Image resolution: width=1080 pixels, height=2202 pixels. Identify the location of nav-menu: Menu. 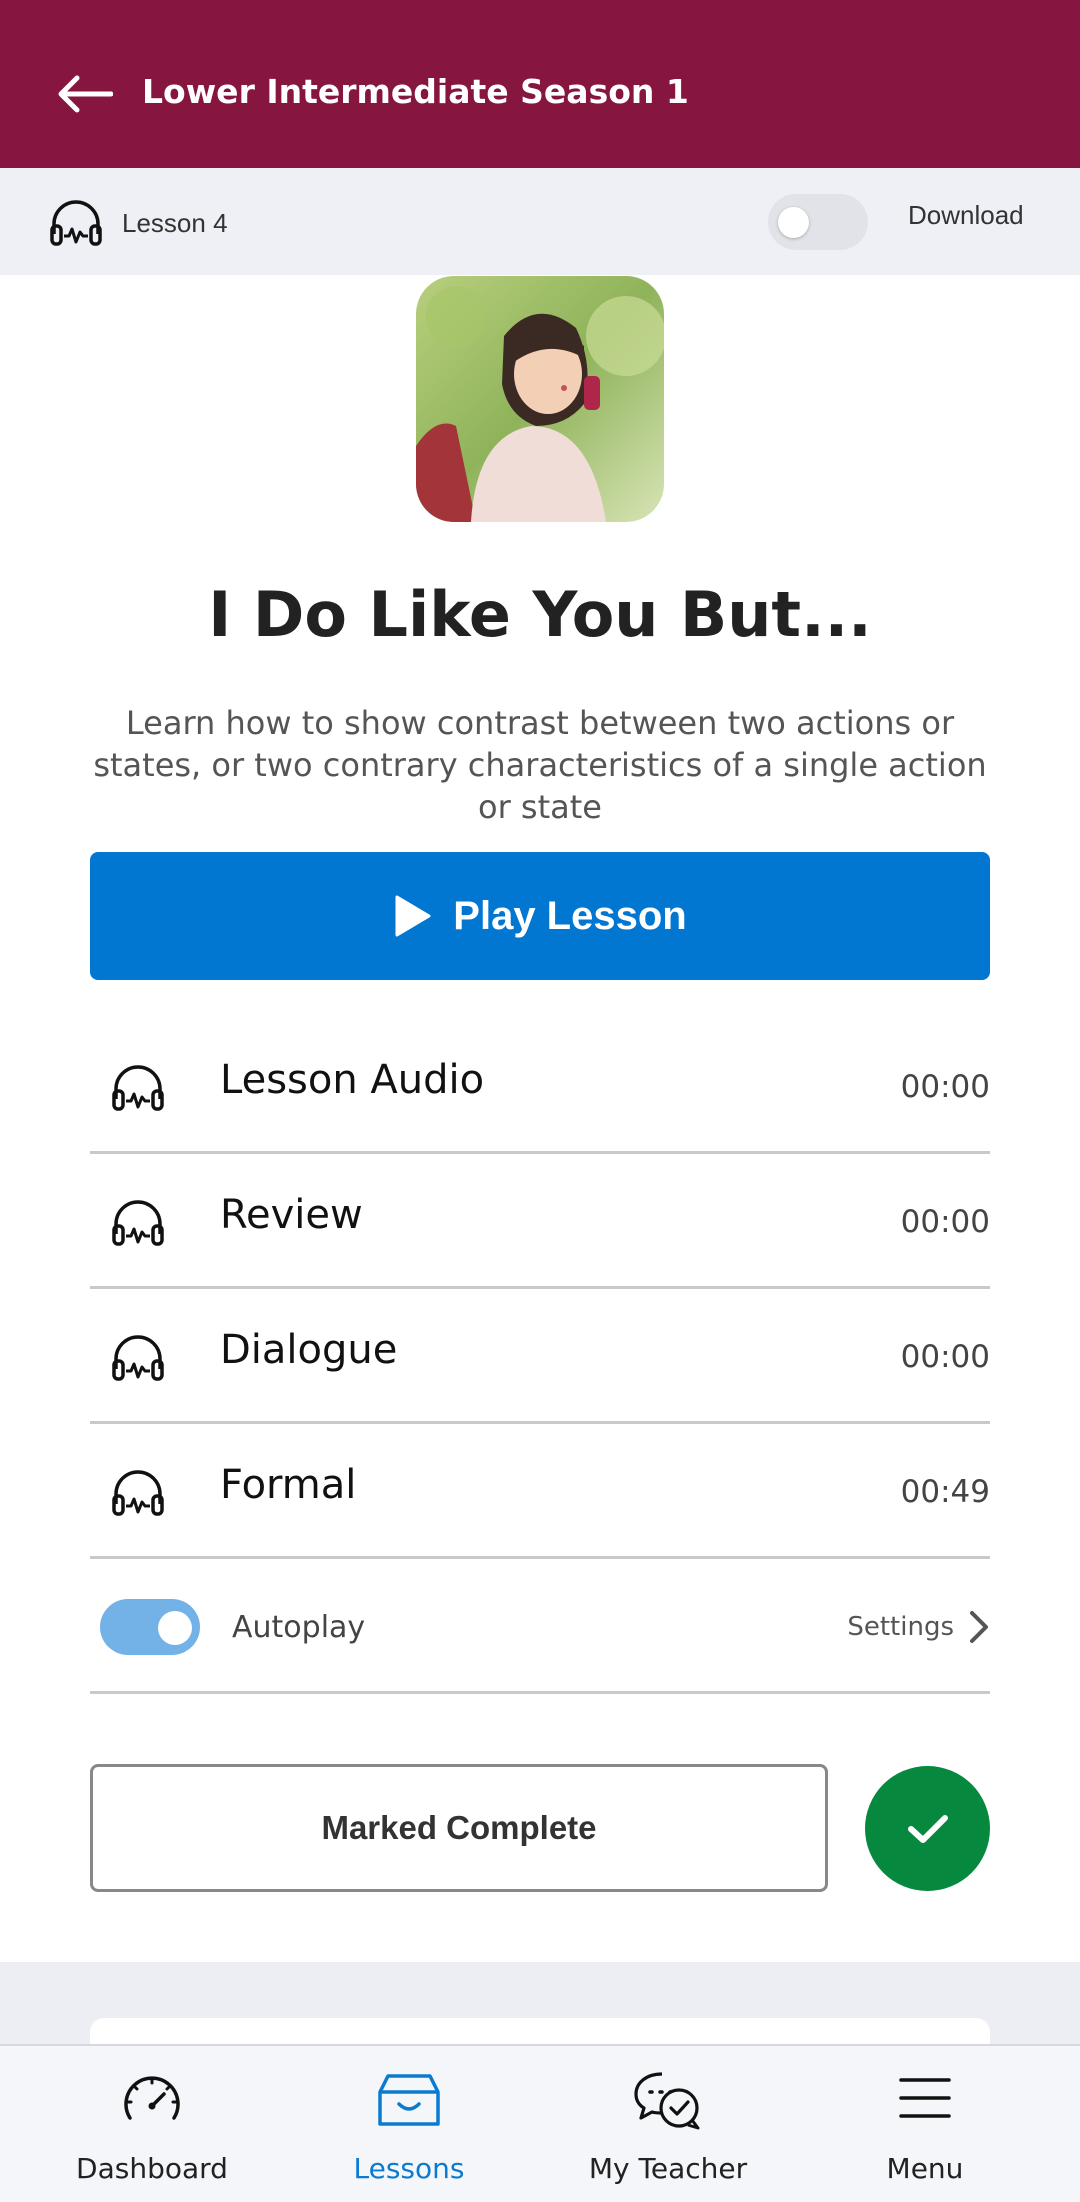
(925, 2124).